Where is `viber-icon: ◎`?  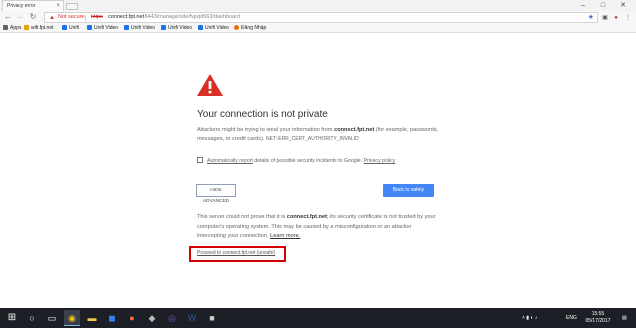
viber-icon: ◎ is located at coordinates (172, 318).